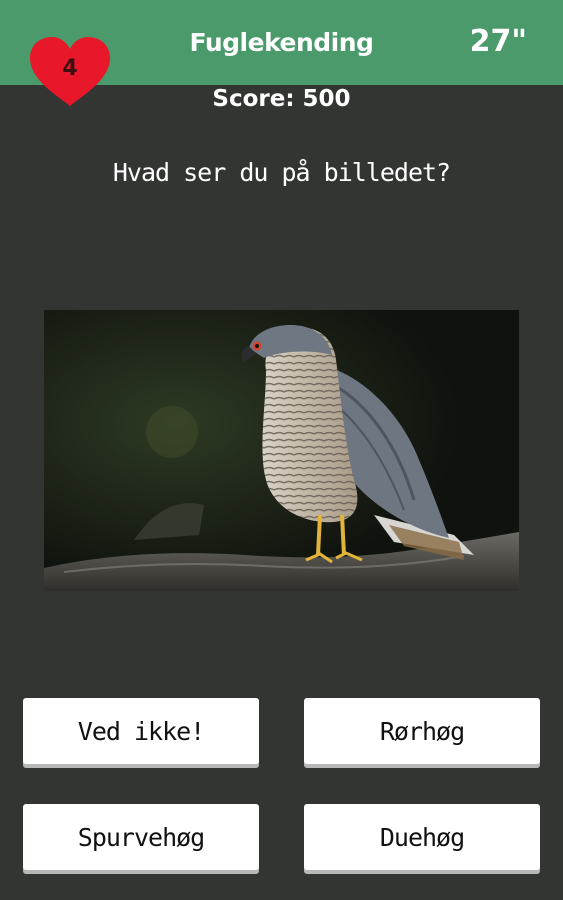 The image size is (563, 900). I want to click on lives-count: 4, so click(70, 68).